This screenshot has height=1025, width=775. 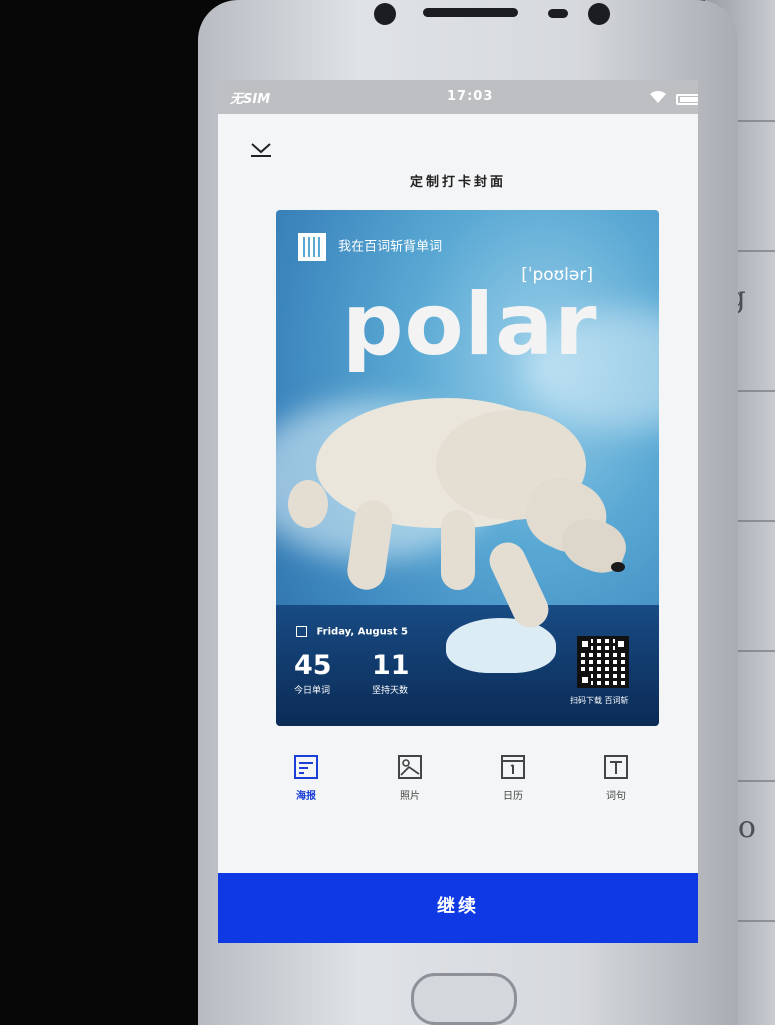 I want to click on text-icon, so click(x=616, y=767).